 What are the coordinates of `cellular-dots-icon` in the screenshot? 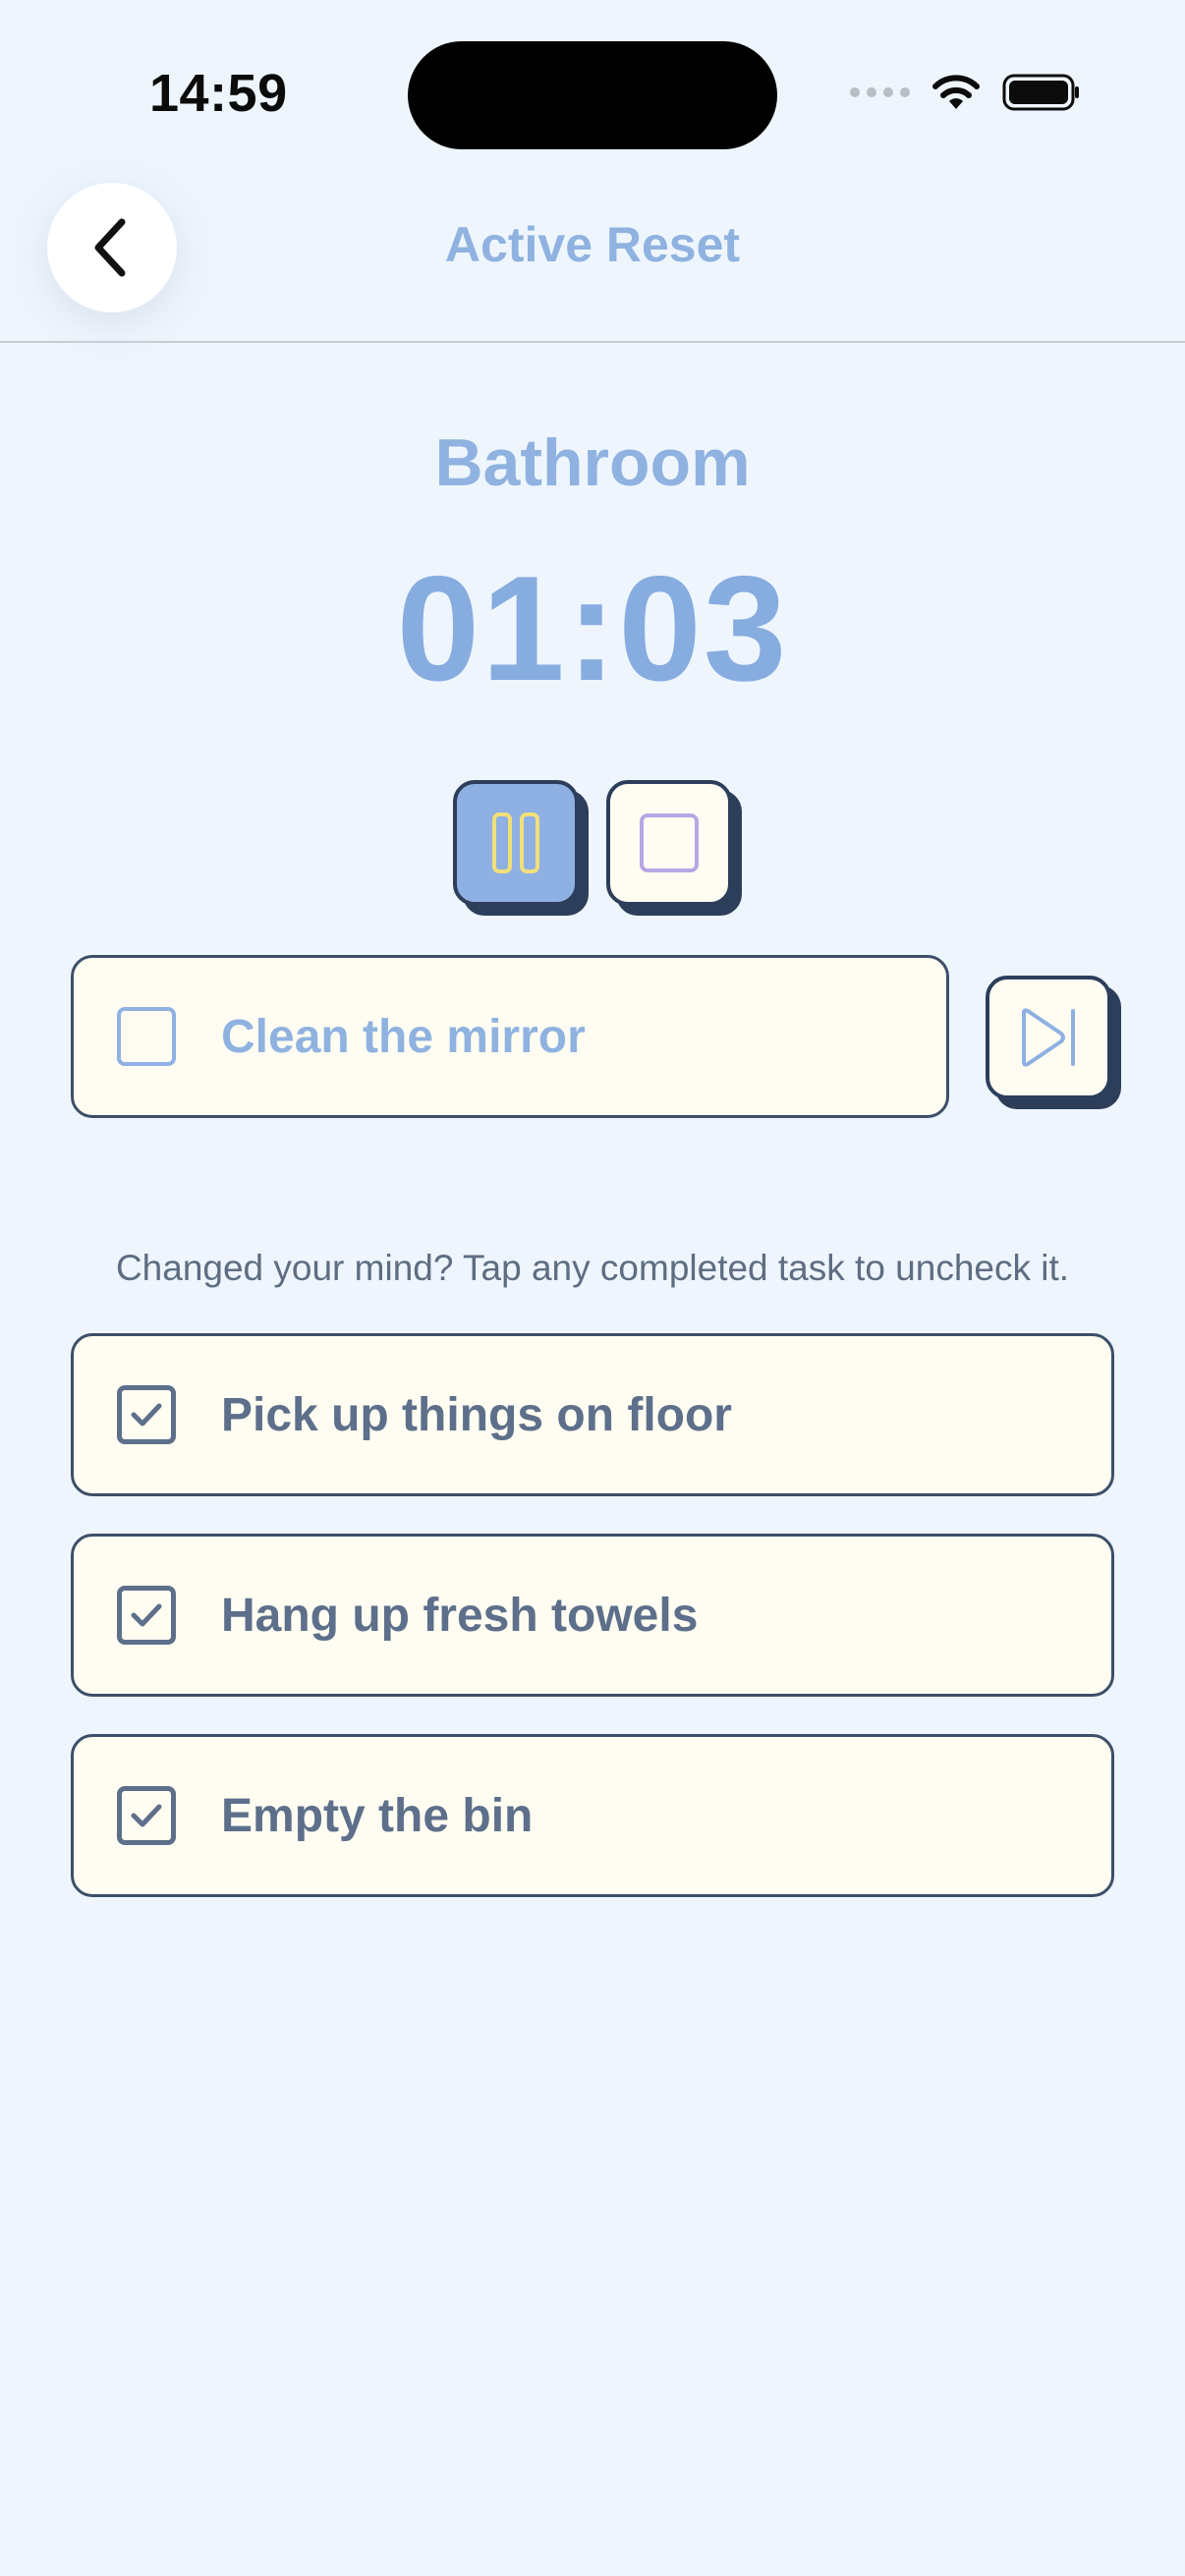 It's located at (880, 92).